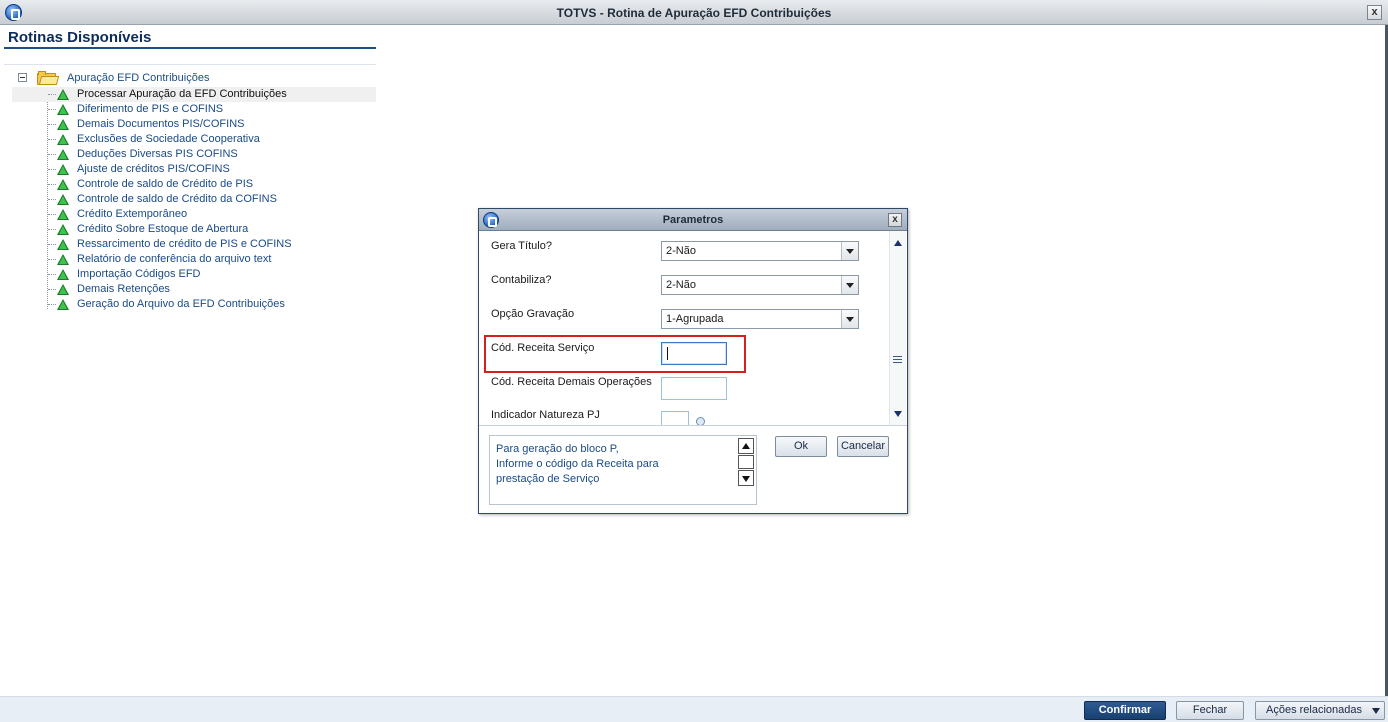  What do you see at coordinates (681, 285) in the screenshot?
I see `contabiliza-value: 2-Não` at bounding box center [681, 285].